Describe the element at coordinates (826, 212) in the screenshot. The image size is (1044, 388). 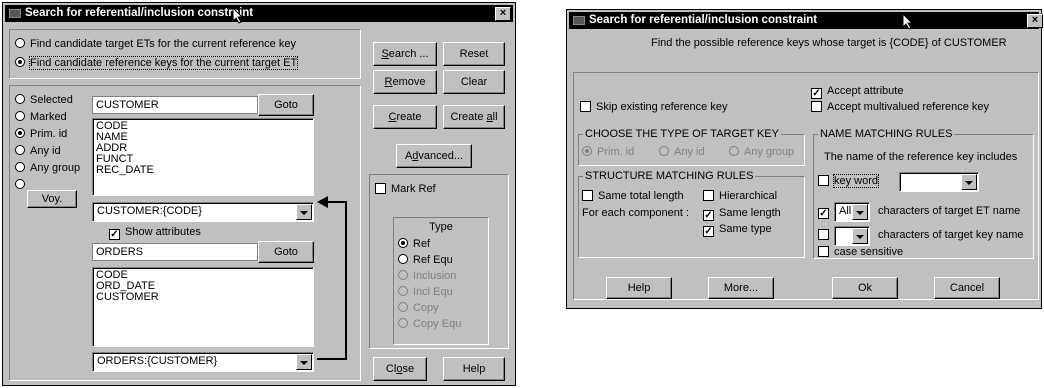
I see `target-et-name-checkbox: ✓` at that location.